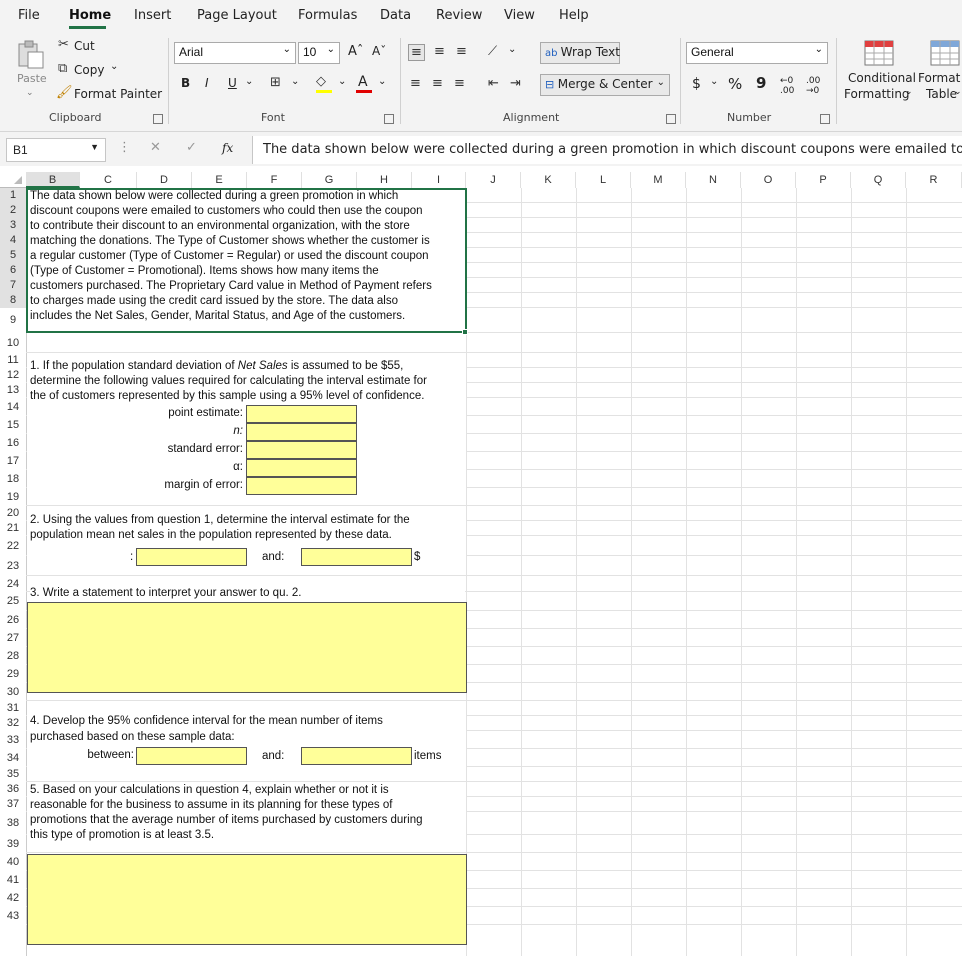 The width and height of the screenshot is (962, 956). What do you see at coordinates (13, 566) in the screenshot?
I see `row-header-23: 23` at bounding box center [13, 566].